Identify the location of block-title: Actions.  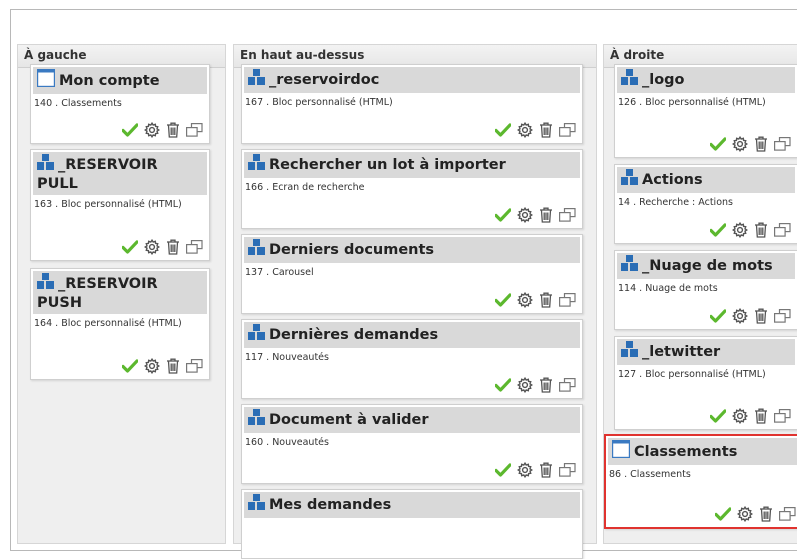
(706, 180).